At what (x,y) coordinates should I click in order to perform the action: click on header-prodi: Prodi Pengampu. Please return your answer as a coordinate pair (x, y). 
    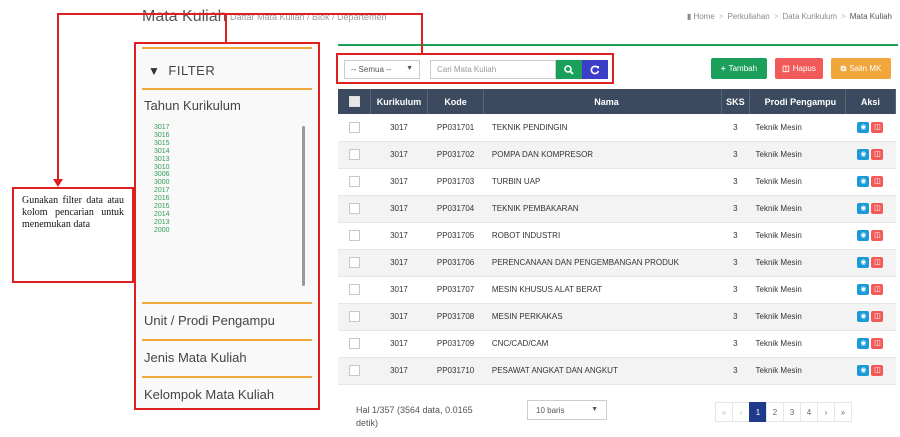
    Looking at the image, I should click on (797, 101).